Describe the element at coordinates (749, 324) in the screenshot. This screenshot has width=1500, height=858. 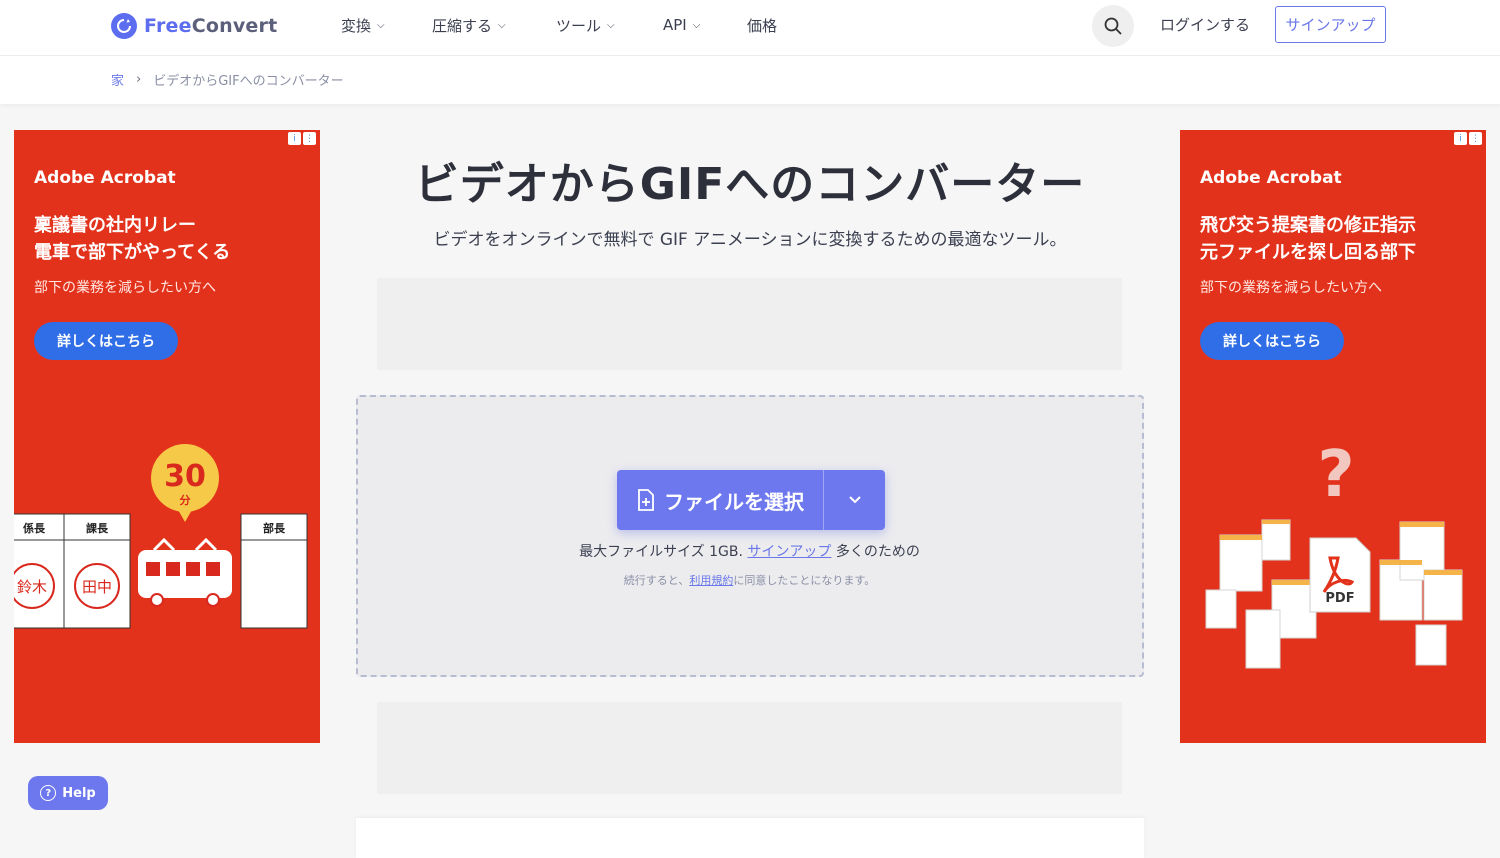
I see `ad-placeholder-top` at that location.